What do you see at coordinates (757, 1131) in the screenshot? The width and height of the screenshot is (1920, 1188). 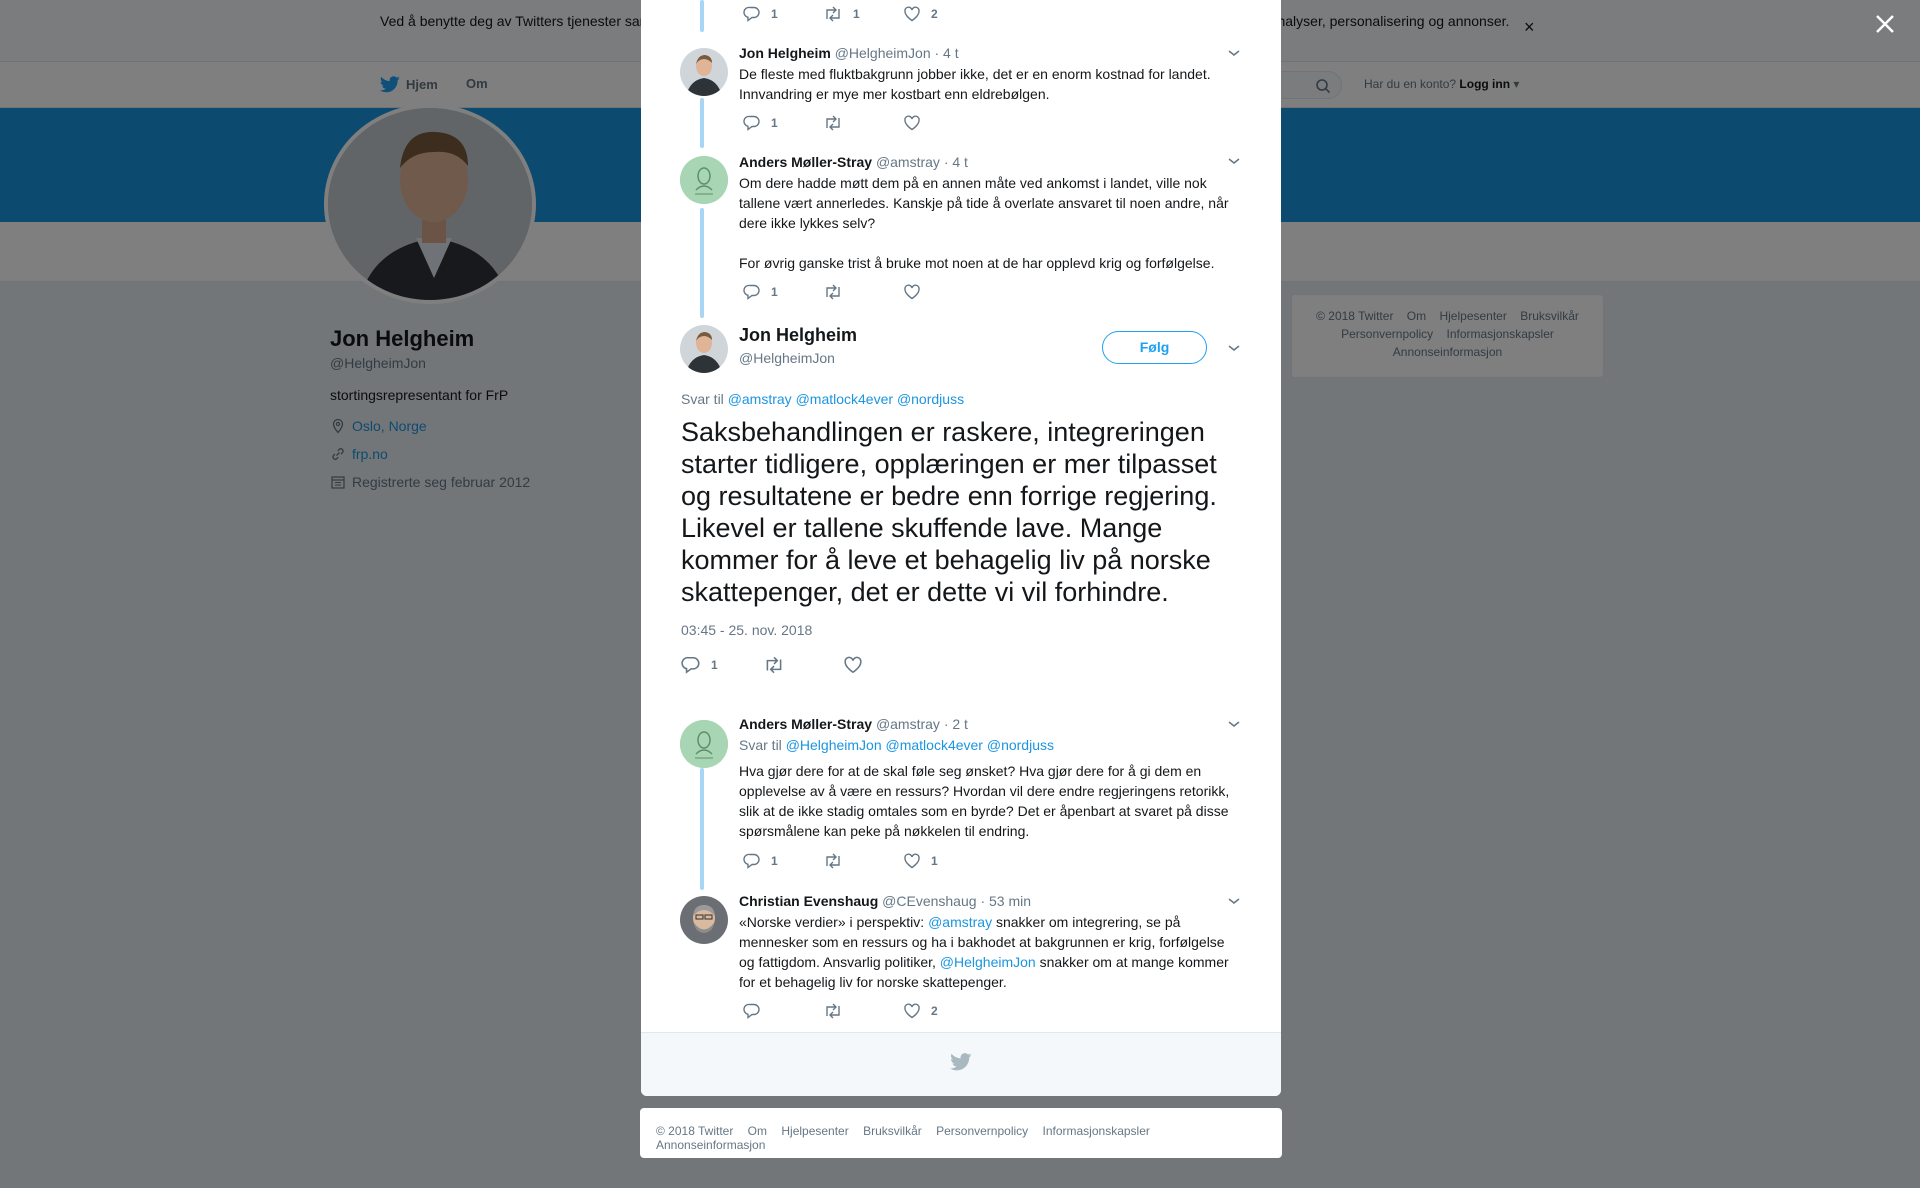 I see `footer-about: Om` at bounding box center [757, 1131].